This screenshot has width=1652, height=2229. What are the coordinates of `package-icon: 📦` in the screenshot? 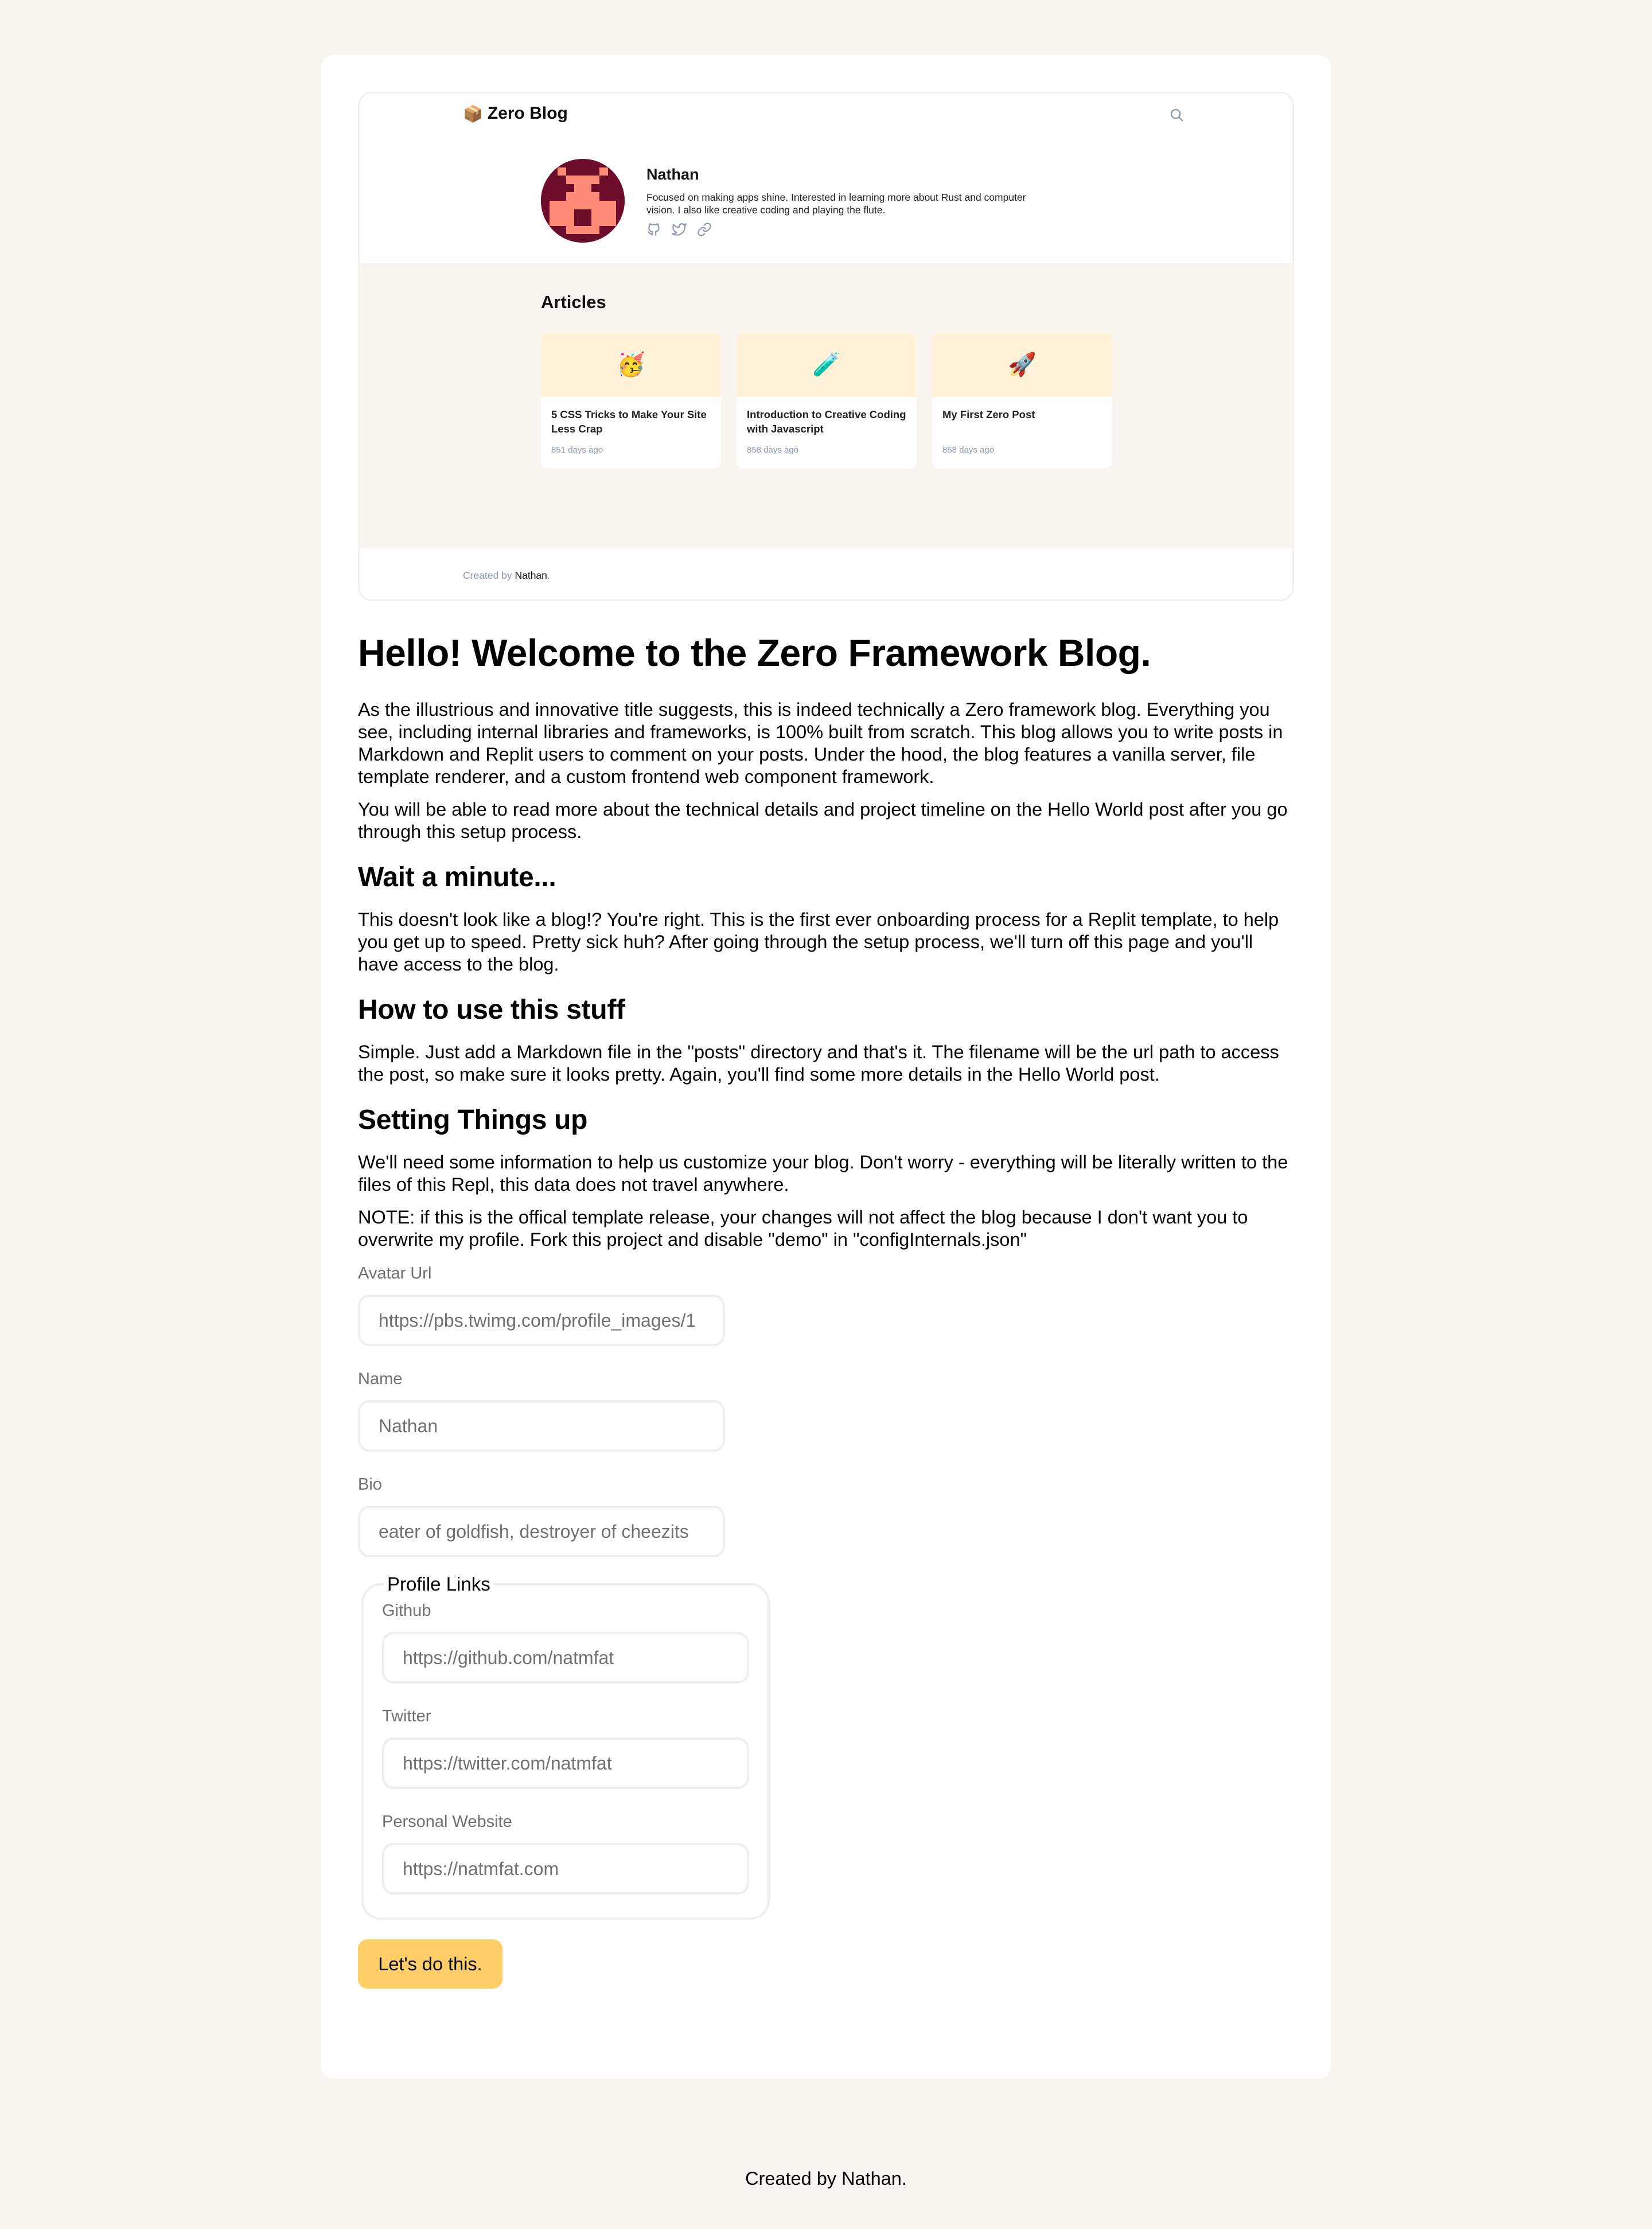 It's located at (473, 113).